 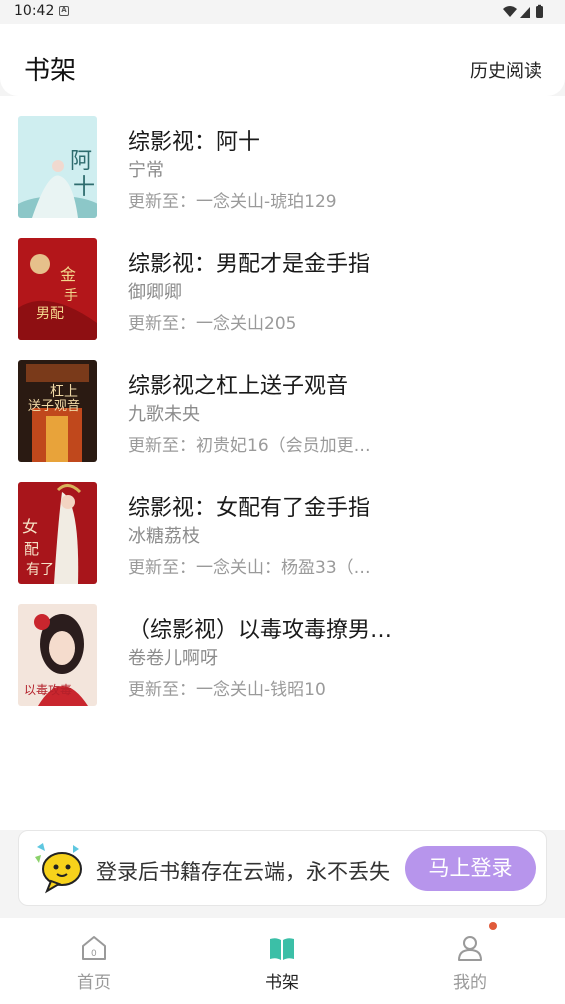 I want to click on tab-bookshelf: 书架, so click(x=282, y=961).